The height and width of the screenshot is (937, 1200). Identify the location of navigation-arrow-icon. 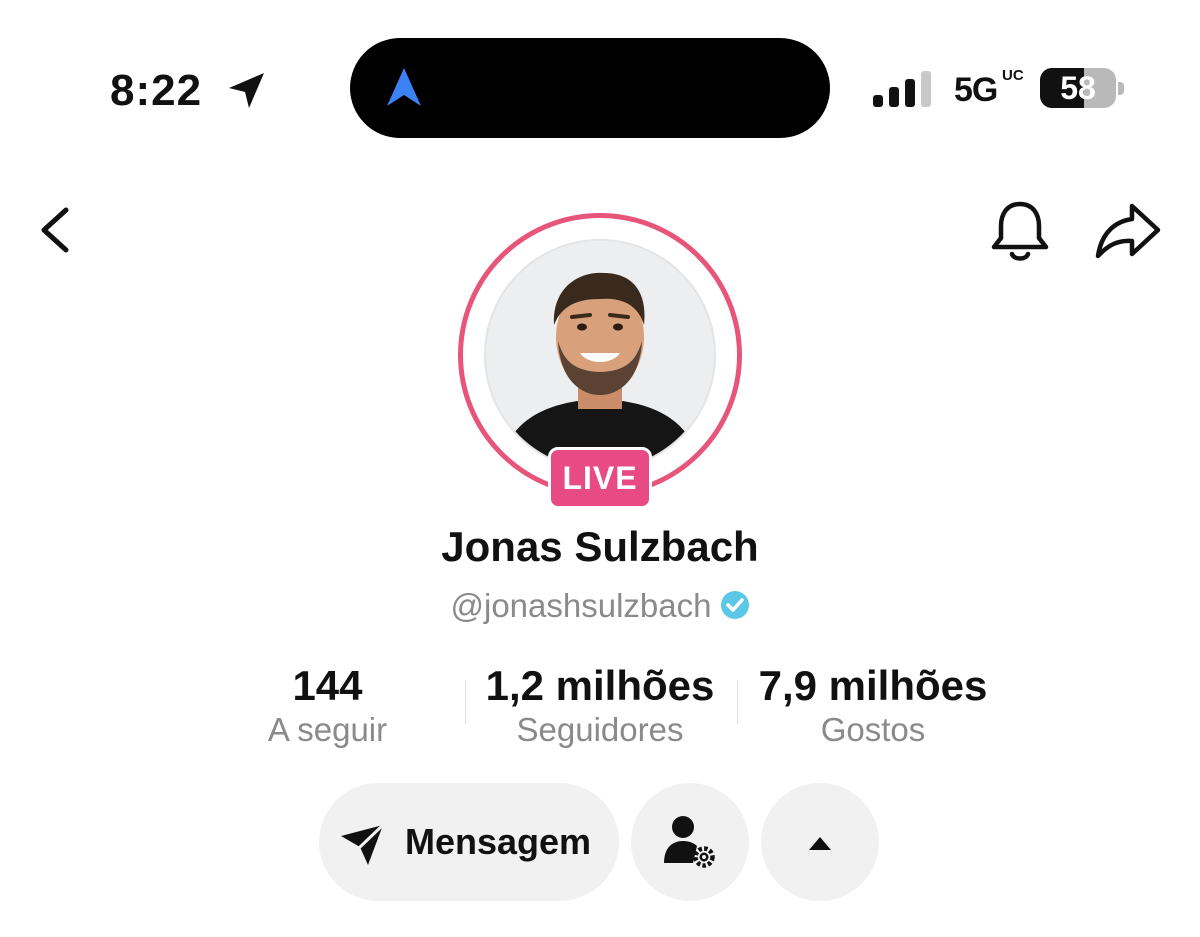
(404, 87).